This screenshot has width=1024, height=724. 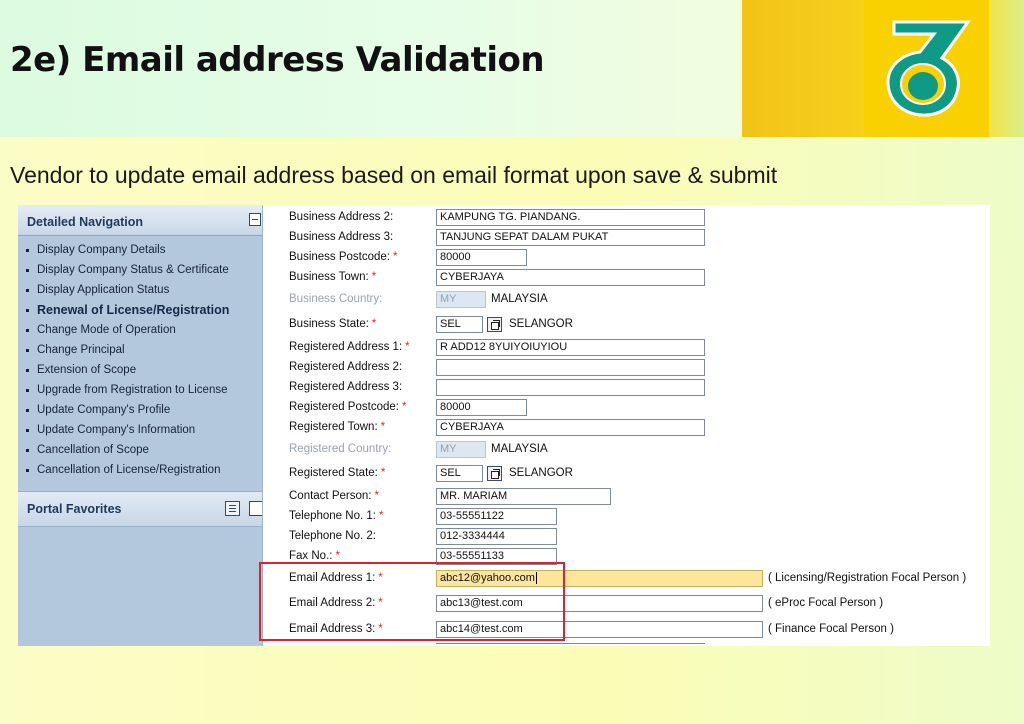 What do you see at coordinates (481, 257) in the screenshot?
I see `business-postcode-input: 80000` at bounding box center [481, 257].